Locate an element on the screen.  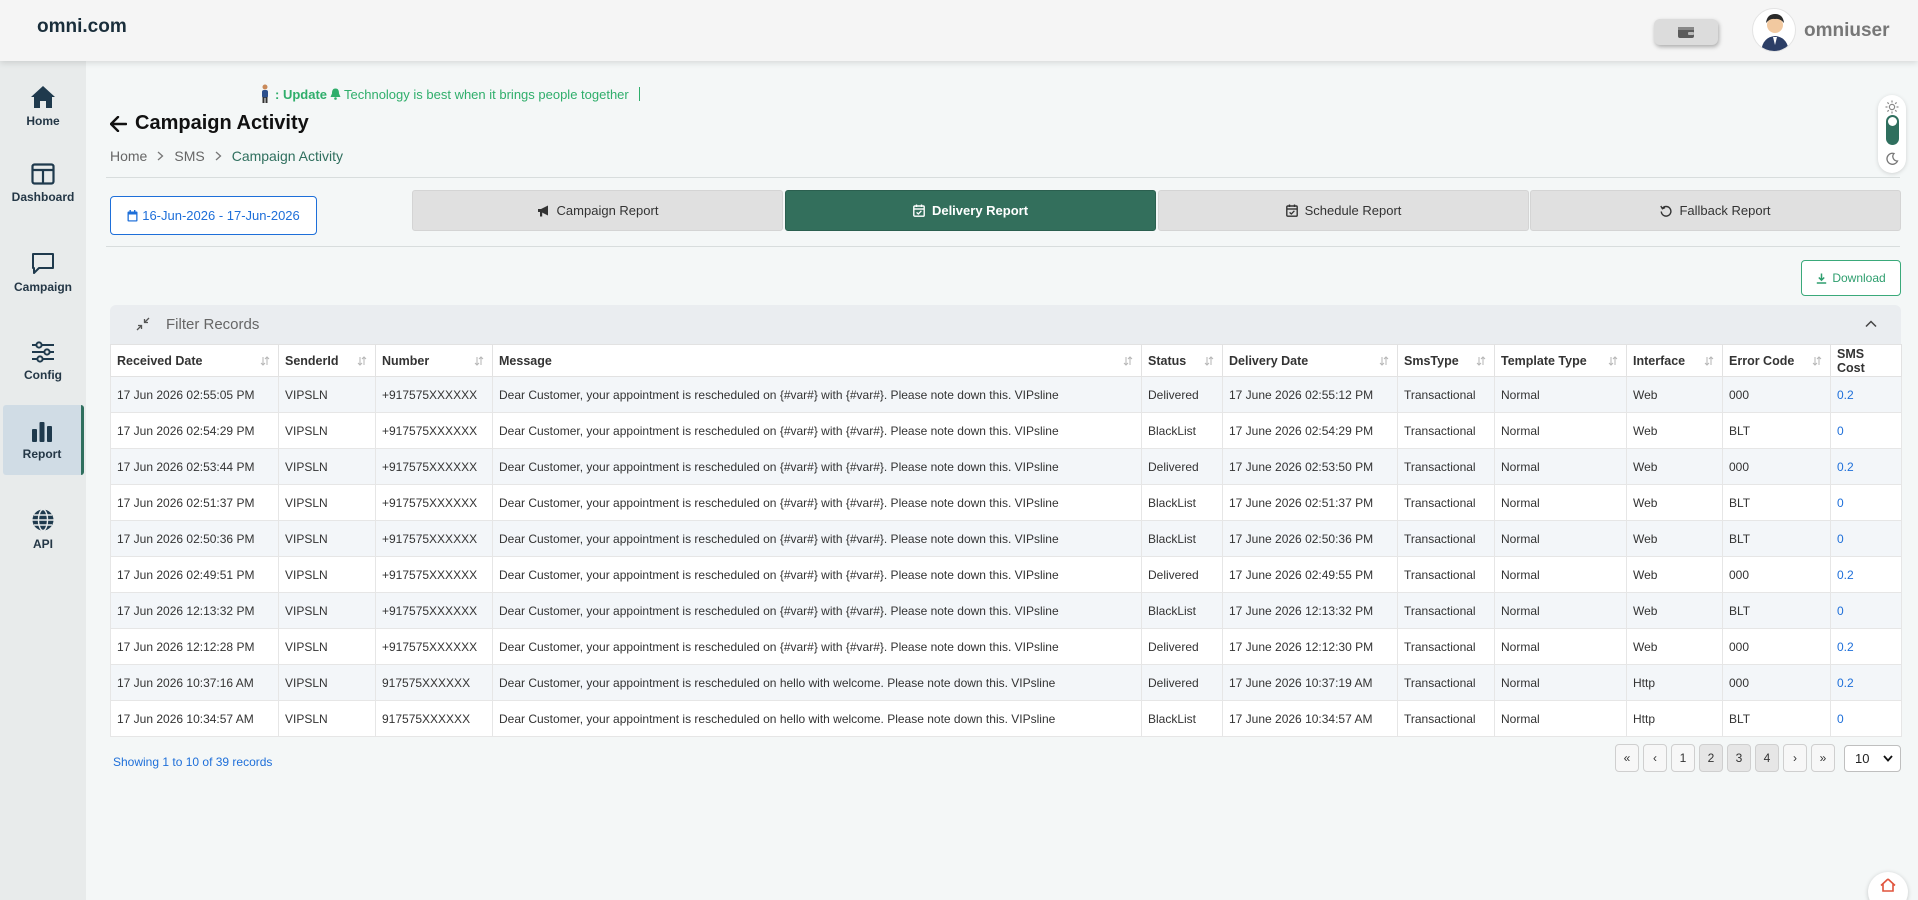
last-page-button: » is located at coordinates (1823, 758).